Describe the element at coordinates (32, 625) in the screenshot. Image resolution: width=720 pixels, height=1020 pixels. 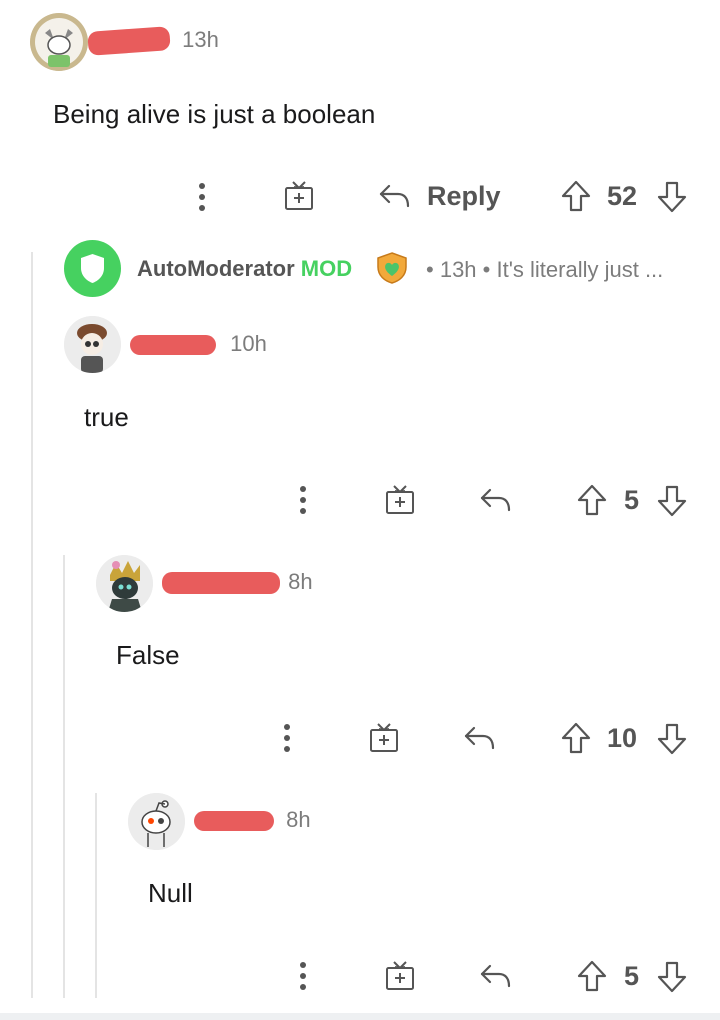
I see `thread-line-level1` at that location.